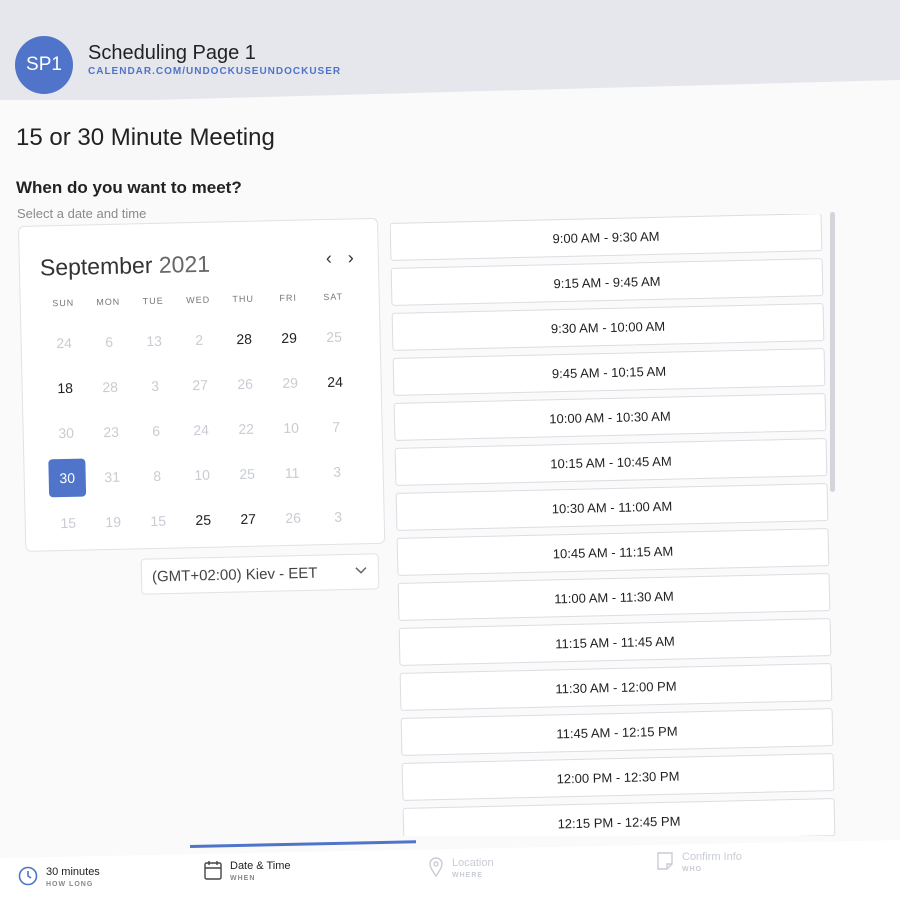 The image size is (900, 900). Describe the element at coordinates (243, 299) in the screenshot. I see `weekday-label: THU` at that location.